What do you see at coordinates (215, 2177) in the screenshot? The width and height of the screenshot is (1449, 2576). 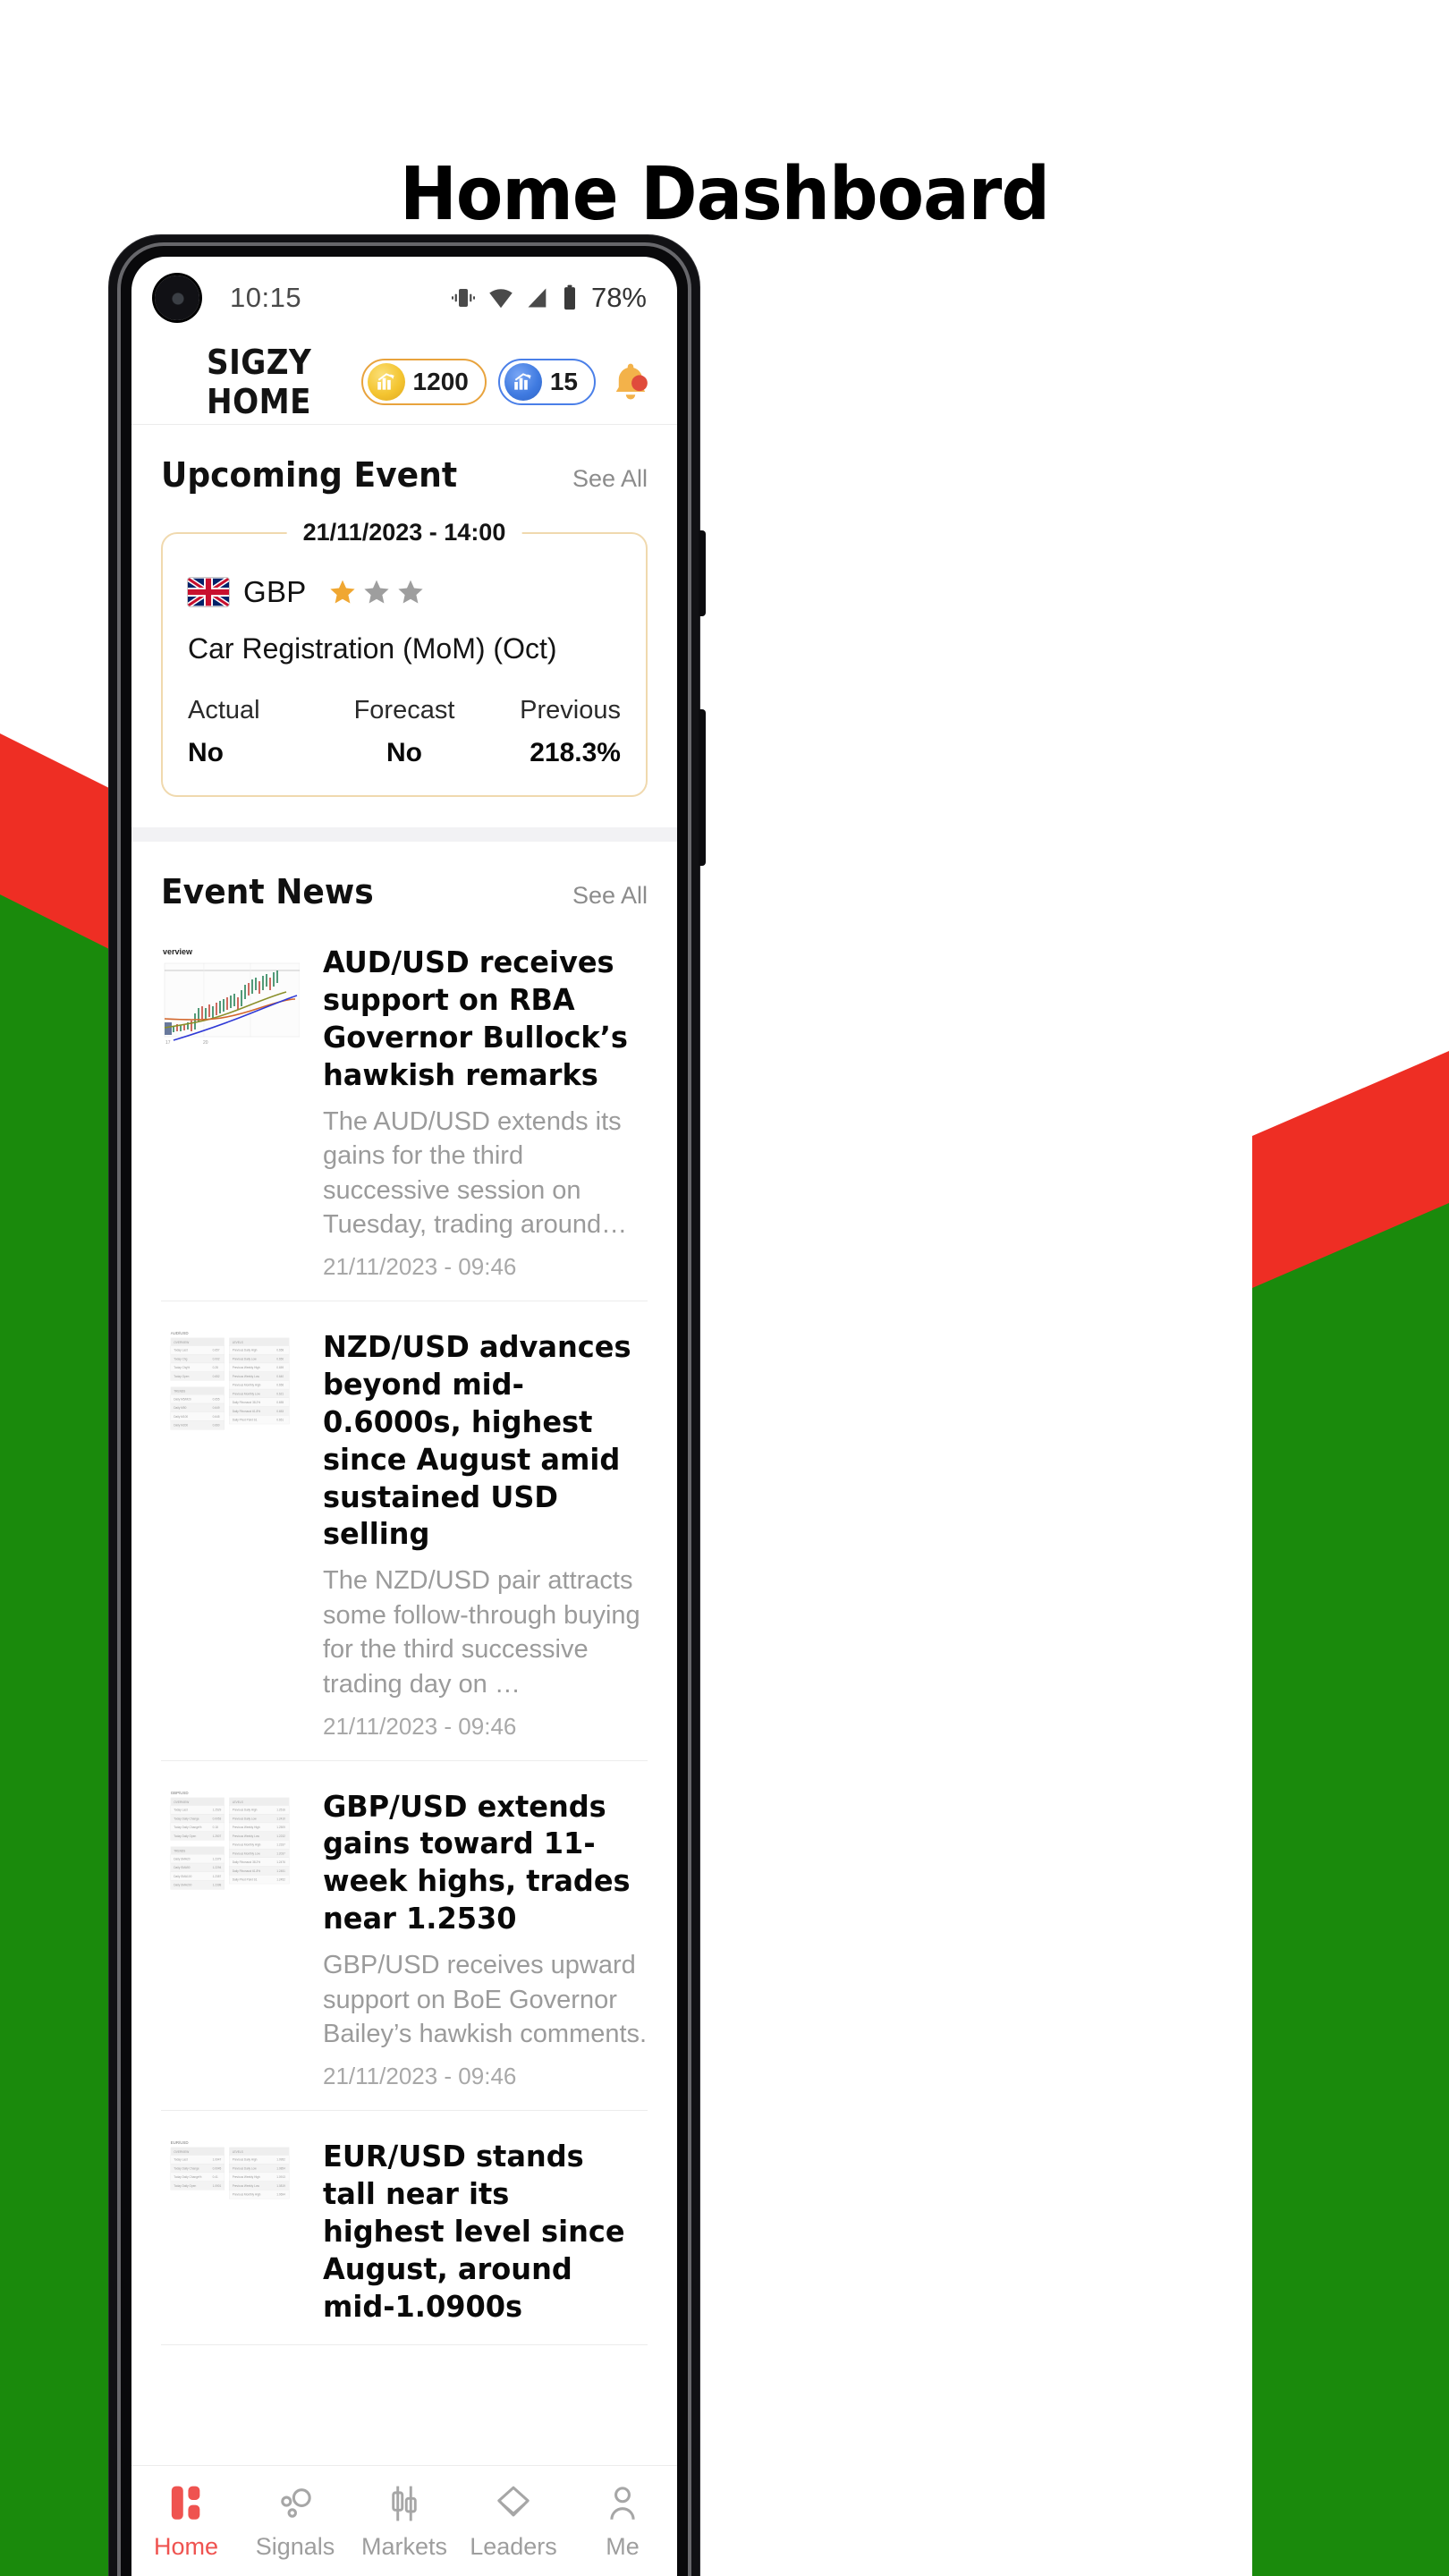 I see `svg-text: 0.41` at bounding box center [215, 2177].